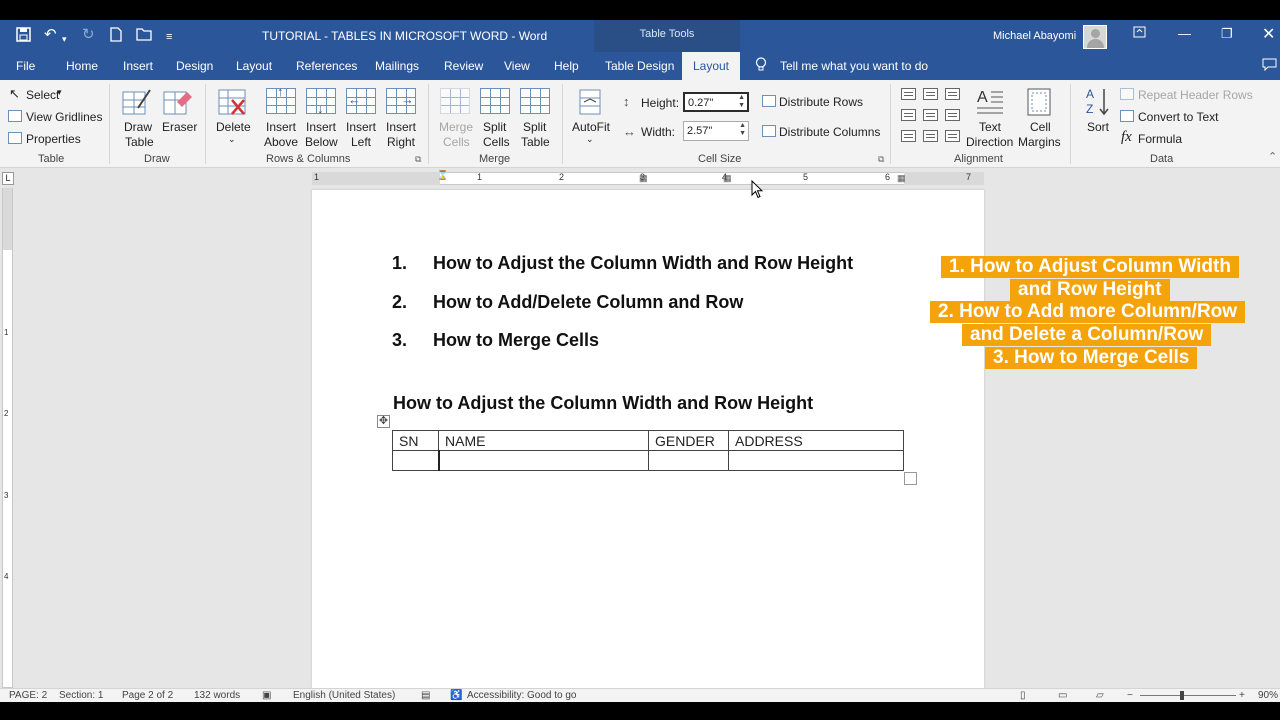 The height and width of the screenshot is (720, 1280). Describe the element at coordinates (930, 115) in the screenshot. I see `align-center-icon` at that location.